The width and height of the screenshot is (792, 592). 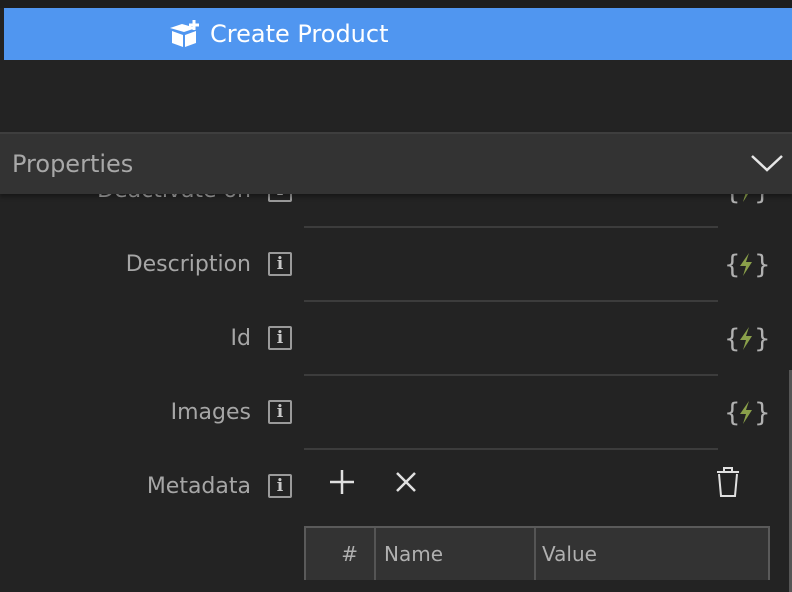 What do you see at coordinates (569, 554) in the screenshot?
I see `column-header-value: Value` at bounding box center [569, 554].